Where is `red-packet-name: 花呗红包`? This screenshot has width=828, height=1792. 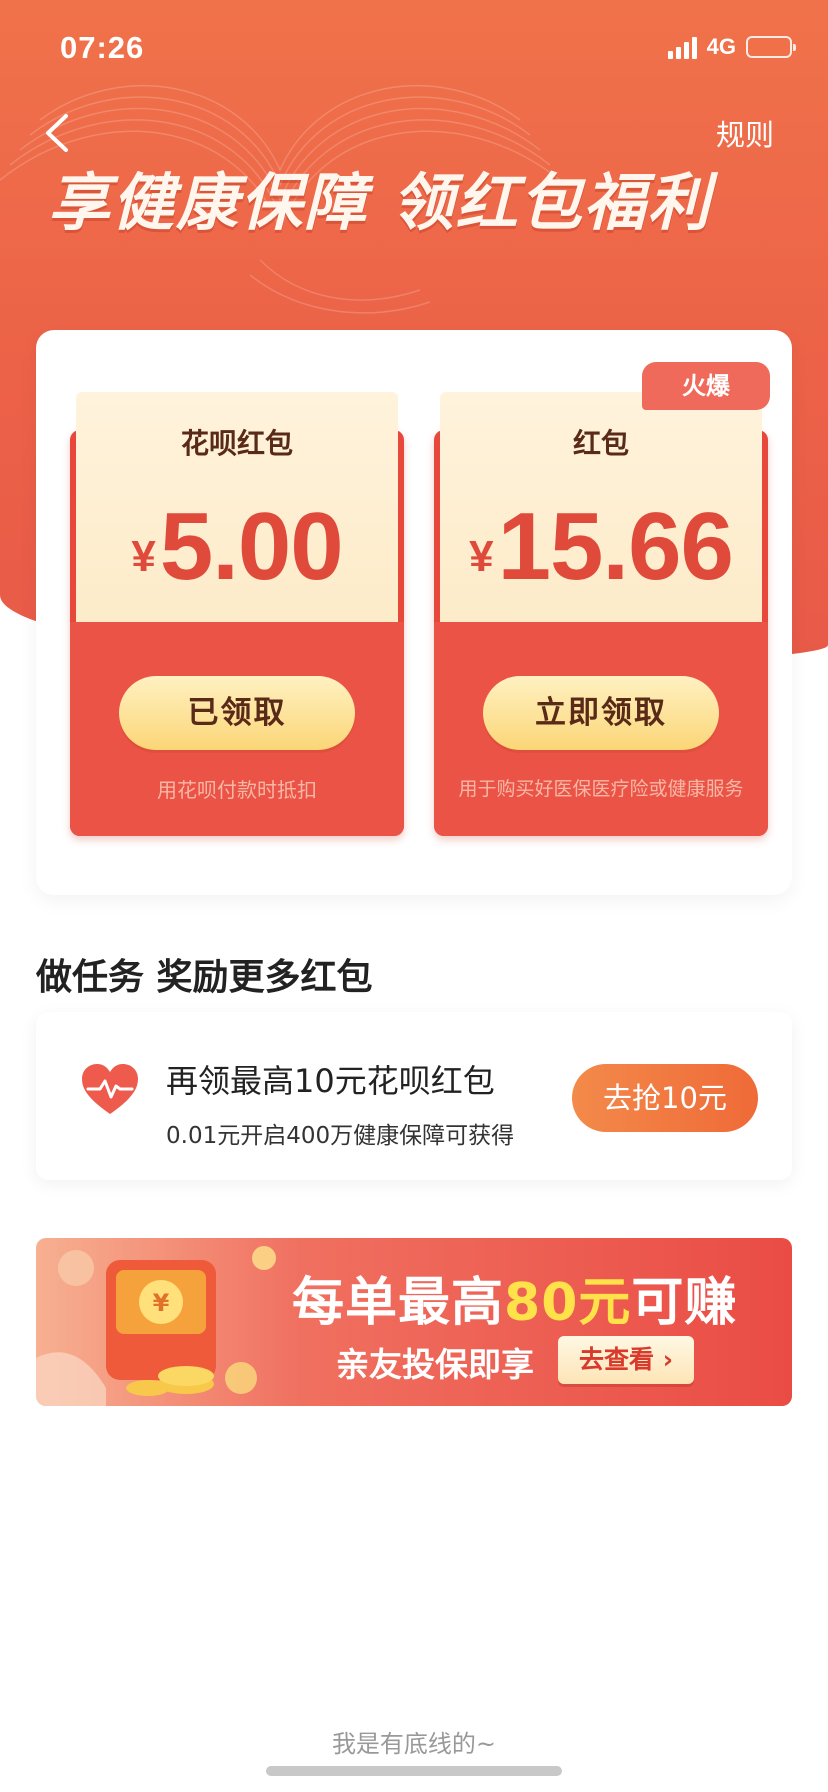
red-packet-name: 花呗红包 is located at coordinates (236, 443).